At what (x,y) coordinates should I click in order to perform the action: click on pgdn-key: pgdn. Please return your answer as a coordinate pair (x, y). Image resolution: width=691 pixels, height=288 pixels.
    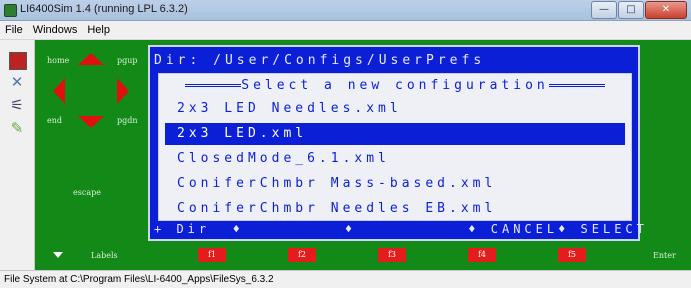
    Looking at the image, I should click on (127, 120).